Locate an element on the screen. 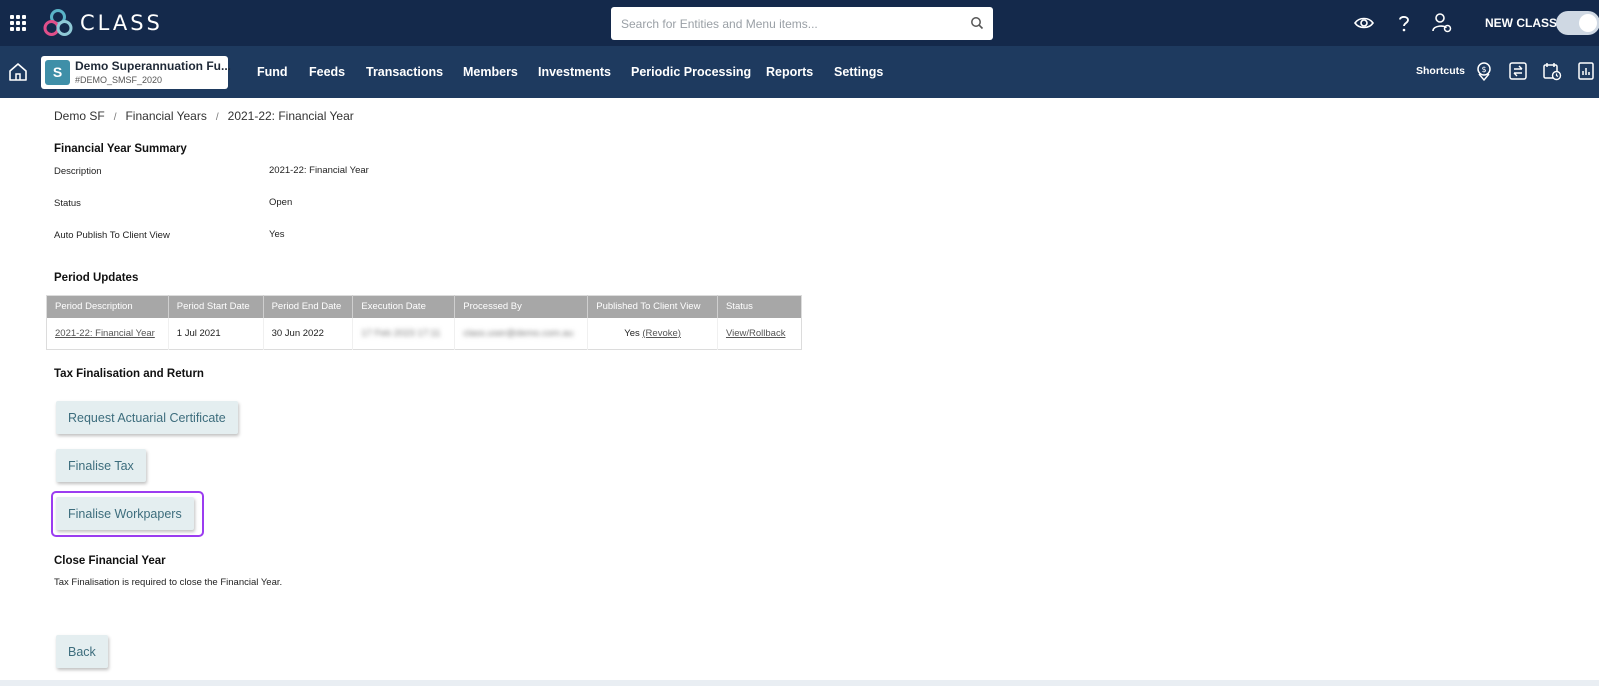  new-class-toggle is located at coordinates (1577, 23).